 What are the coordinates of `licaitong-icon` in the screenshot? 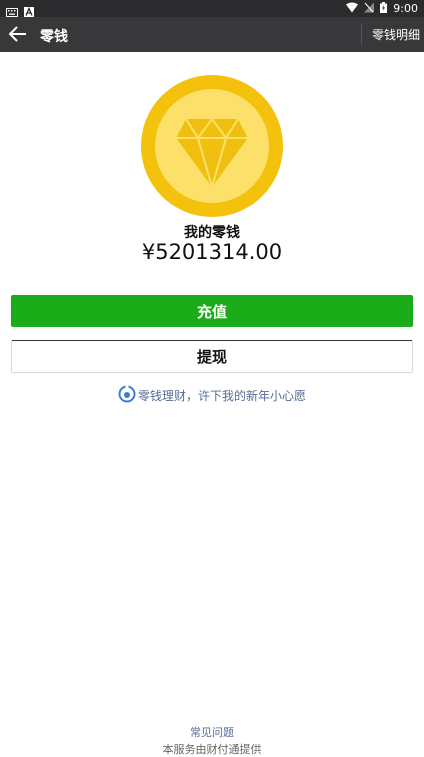 It's located at (127, 395).